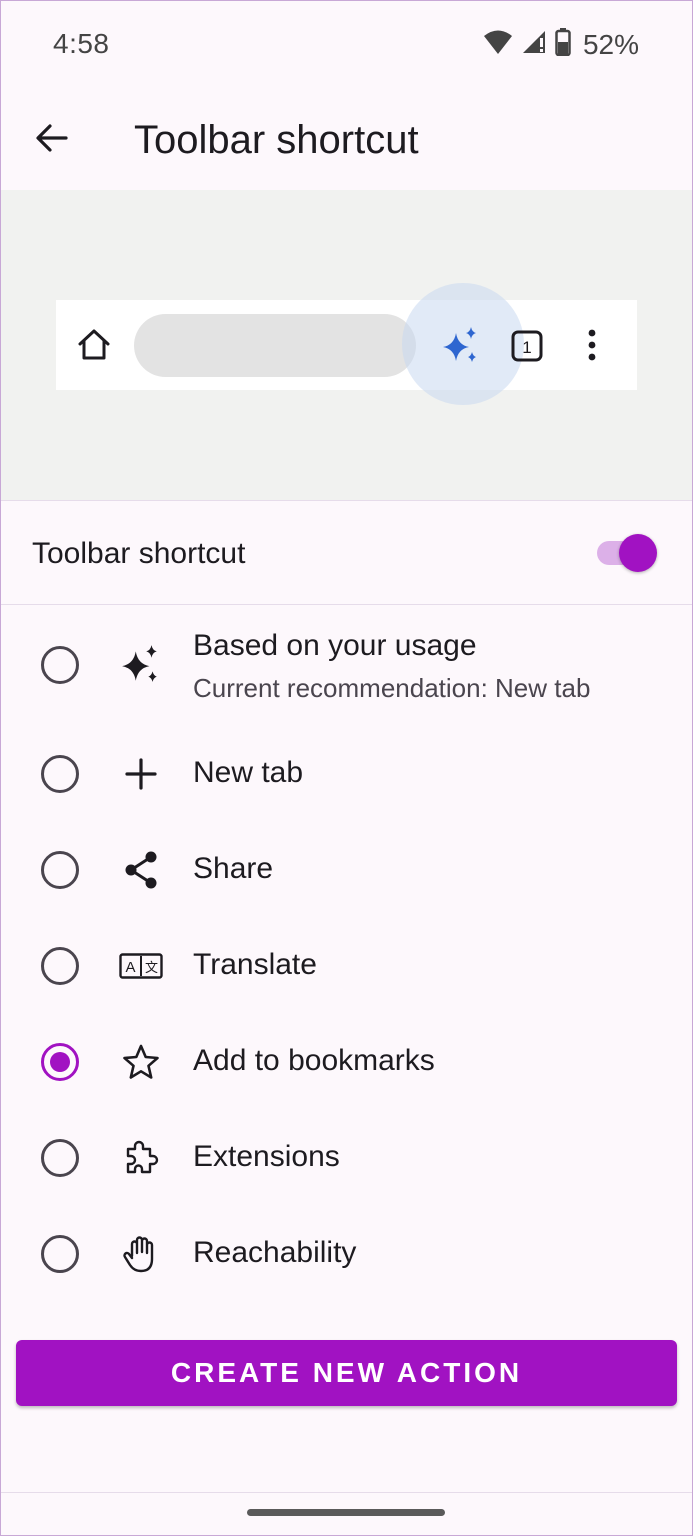  Describe the element at coordinates (60, 1254) in the screenshot. I see `radio-reachability` at that location.